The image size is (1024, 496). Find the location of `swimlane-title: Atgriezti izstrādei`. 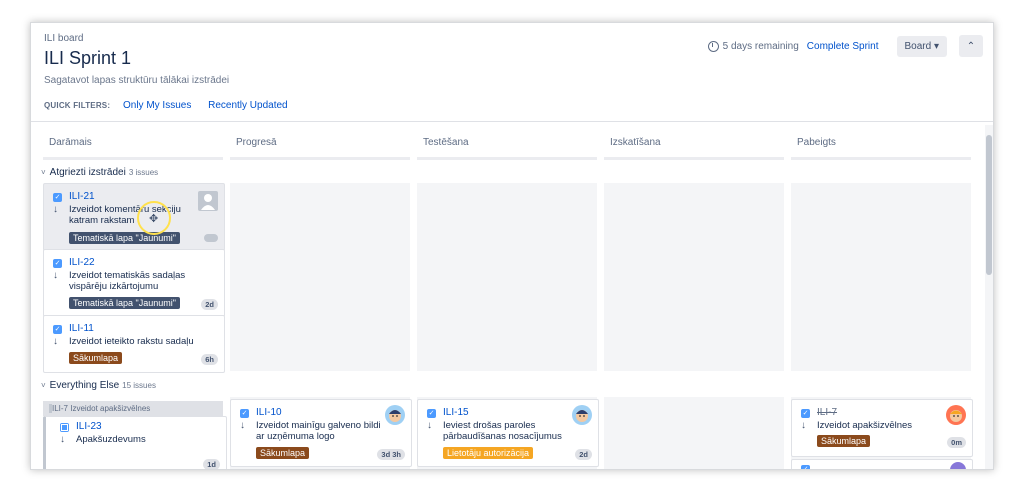

swimlane-title: Atgriezti izstrādei is located at coordinates (87, 172).